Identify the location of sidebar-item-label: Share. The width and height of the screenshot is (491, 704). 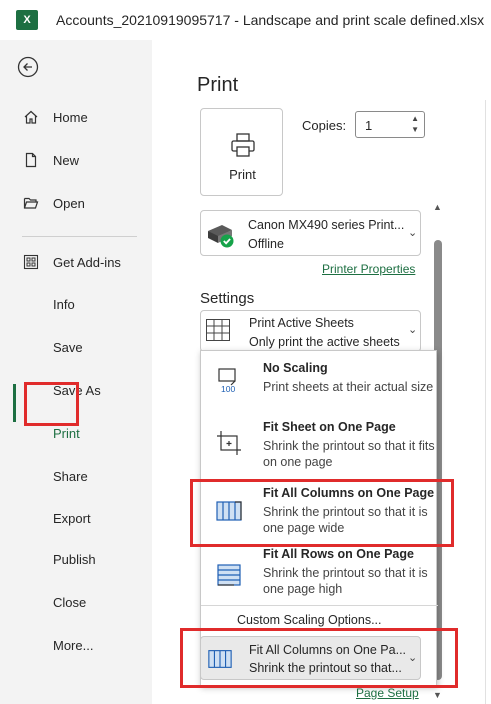
(70, 476).